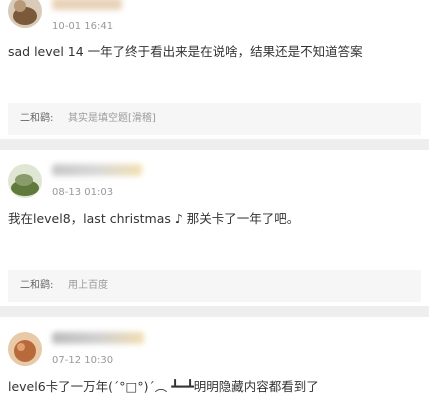 The image size is (429, 401). What do you see at coordinates (214, 286) in the screenshot?
I see `reply-box: 二和鹞: 用上百度` at bounding box center [214, 286].